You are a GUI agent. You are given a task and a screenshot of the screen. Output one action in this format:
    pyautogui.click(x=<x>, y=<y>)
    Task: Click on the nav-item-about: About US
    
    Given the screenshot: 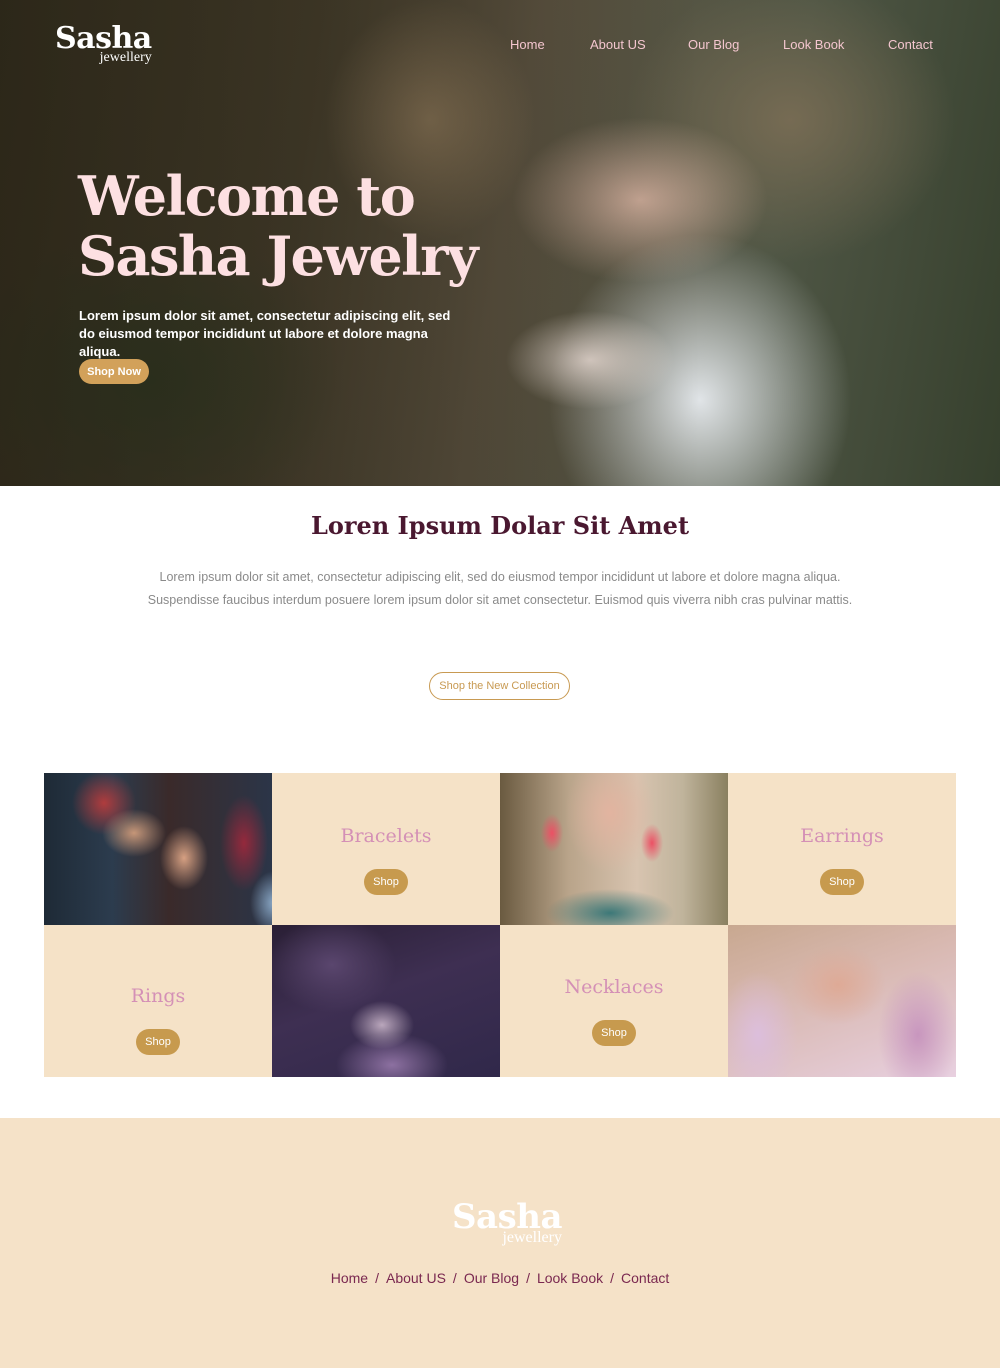 What is the action you would take?
    pyautogui.click(x=618, y=44)
    